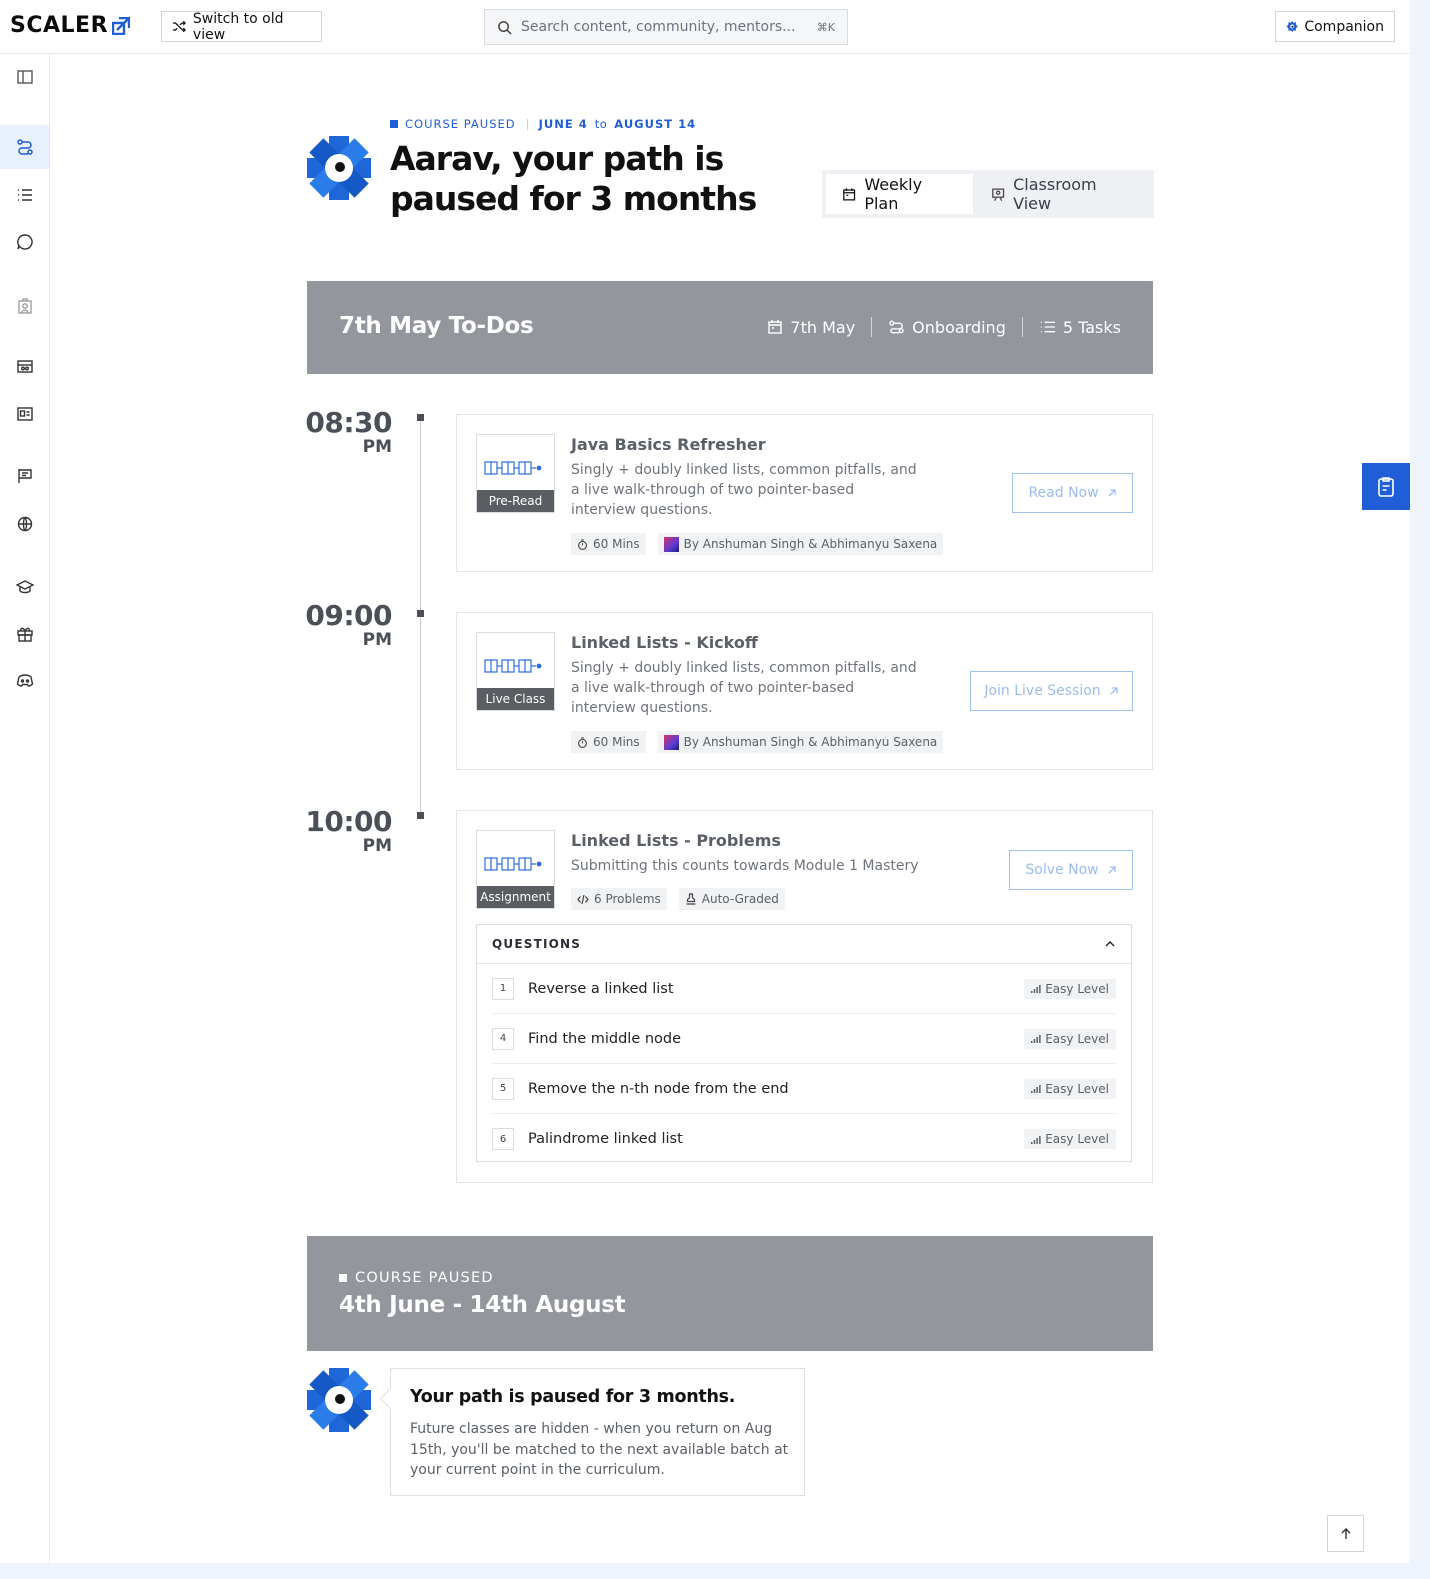 Image resolution: width=1430 pixels, height=1579 pixels. I want to click on scaler-logo: SCALER, so click(70, 25).